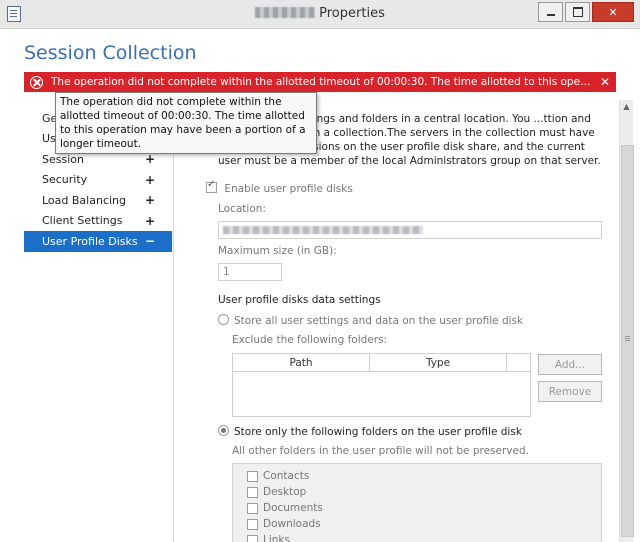  I want to click on grid-header: Path Type, so click(381, 363).